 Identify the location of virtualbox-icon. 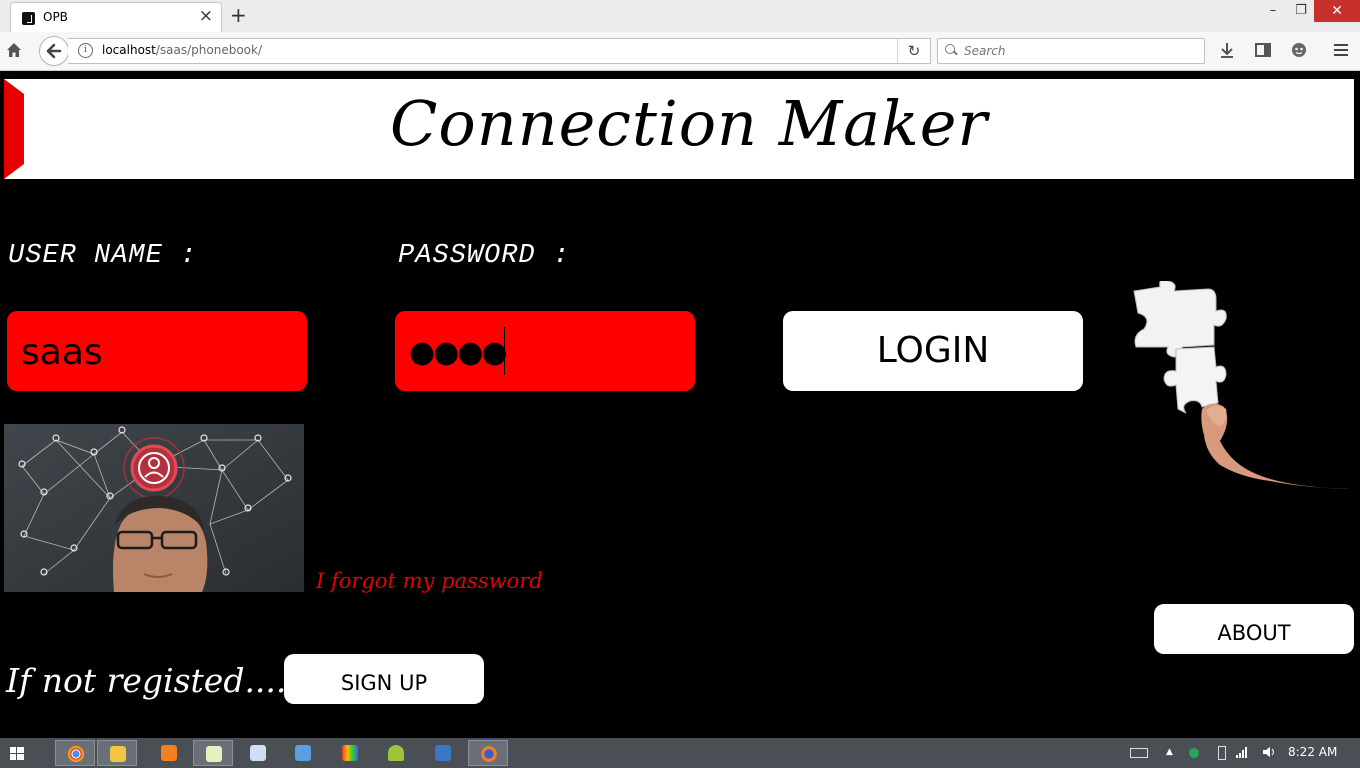
(443, 753).